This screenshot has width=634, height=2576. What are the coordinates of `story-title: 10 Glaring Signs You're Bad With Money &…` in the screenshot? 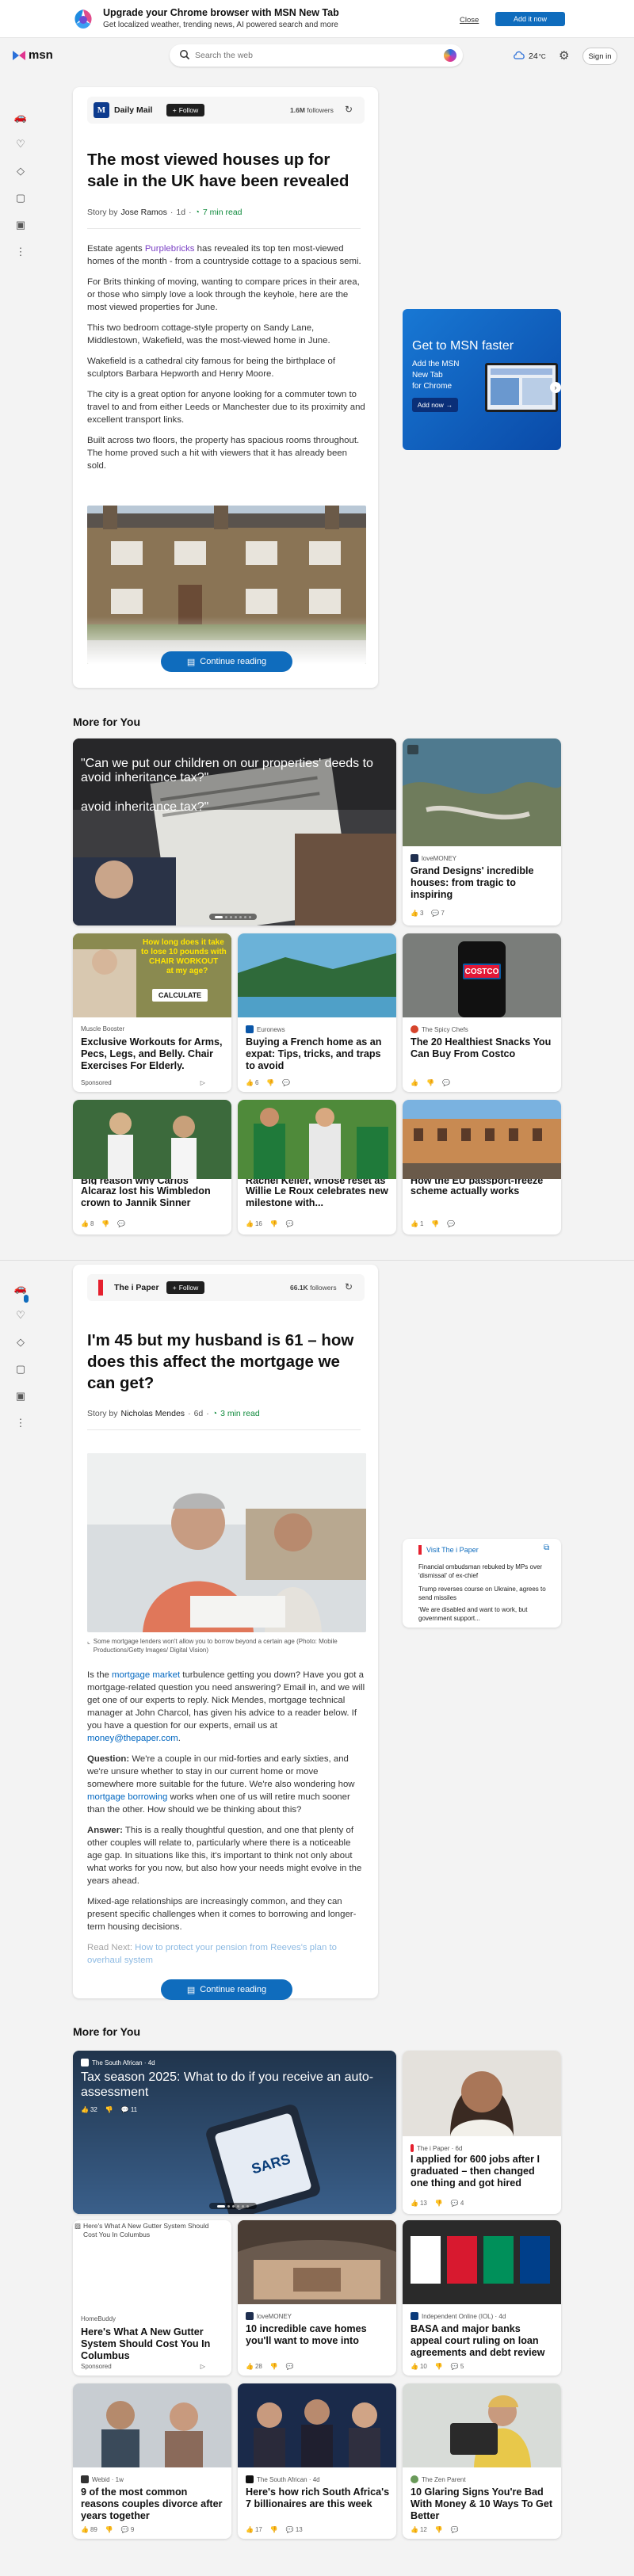 It's located at (483, 2504).